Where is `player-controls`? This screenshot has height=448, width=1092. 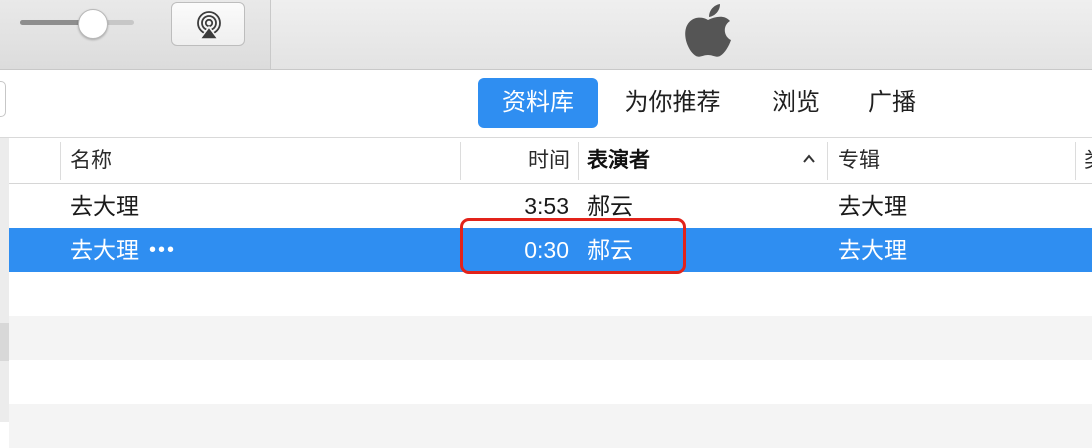
player-controls is located at coordinates (135, 34).